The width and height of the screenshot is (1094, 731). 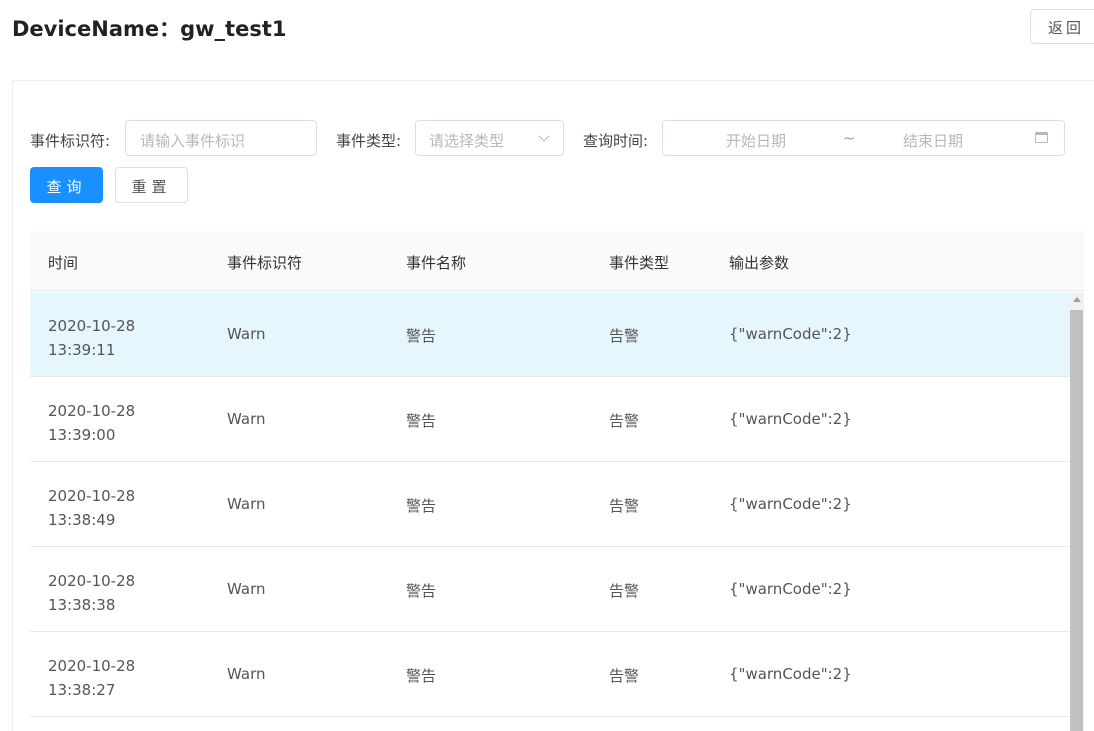 What do you see at coordinates (82, 520) in the screenshot?
I see `cell-time-text: 13:38:49` at bounding box center [82, 520].